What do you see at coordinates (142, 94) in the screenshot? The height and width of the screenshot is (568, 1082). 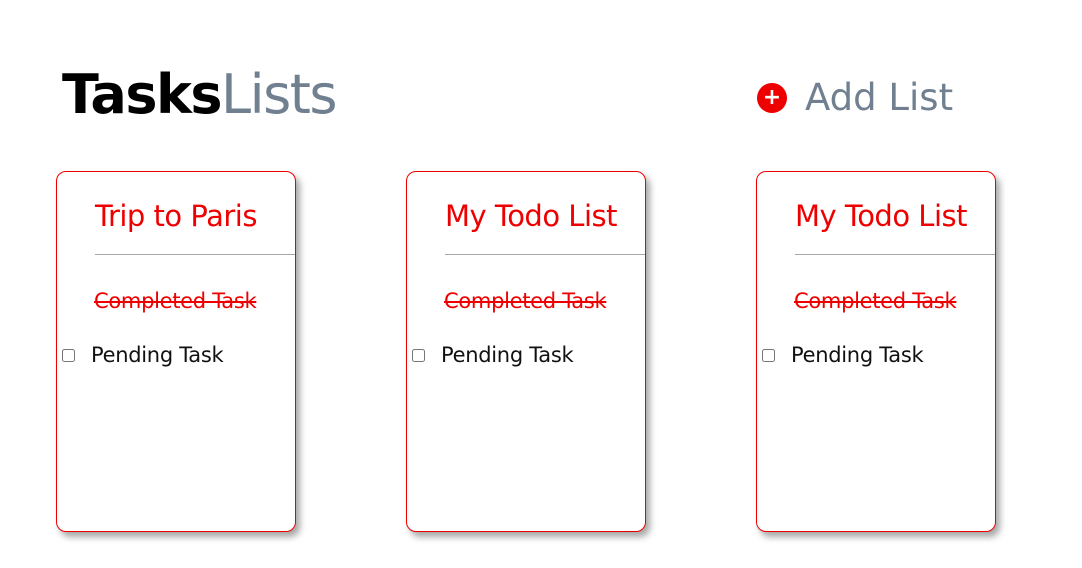 I see `app-title-bold: Tasks` at bounding box center [142, 94].